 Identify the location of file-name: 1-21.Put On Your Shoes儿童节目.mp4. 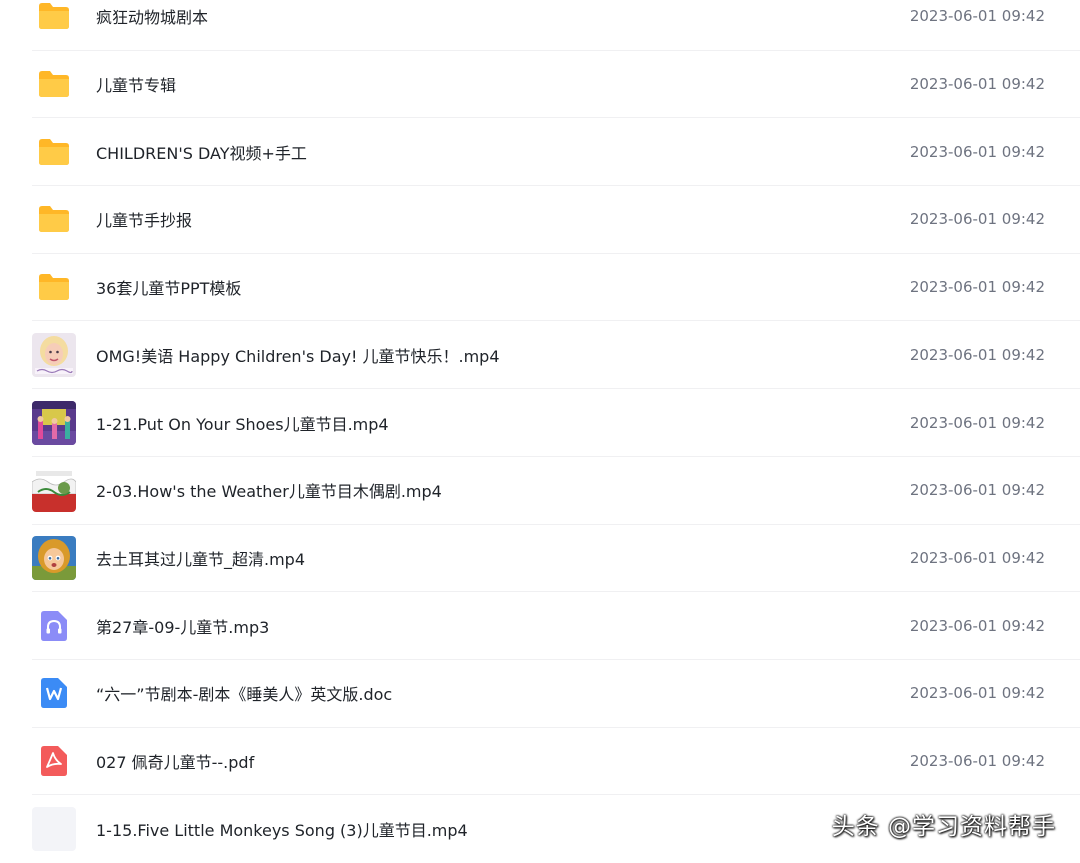
(242, 423).